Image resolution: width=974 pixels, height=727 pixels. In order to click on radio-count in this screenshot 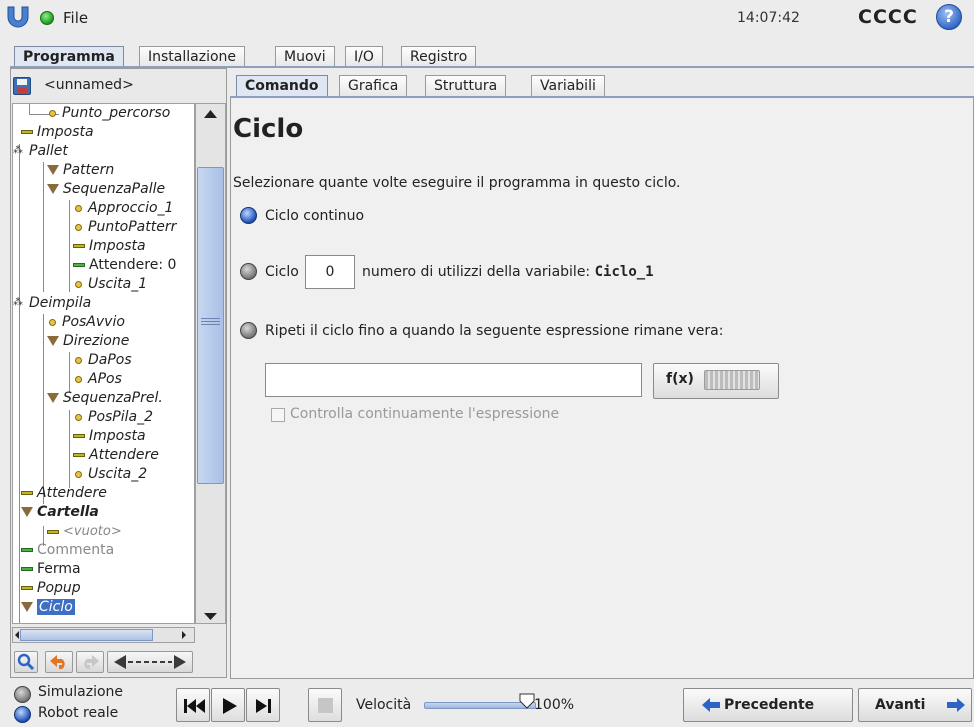, I will do `click(248, 271)`.